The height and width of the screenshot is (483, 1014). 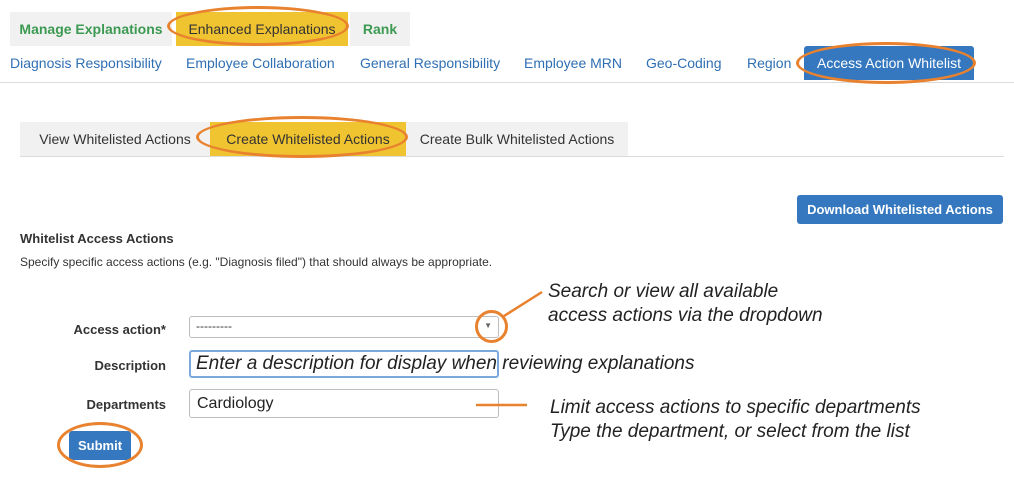 I want to click on annotation-lines, so click(x=509, y=348).